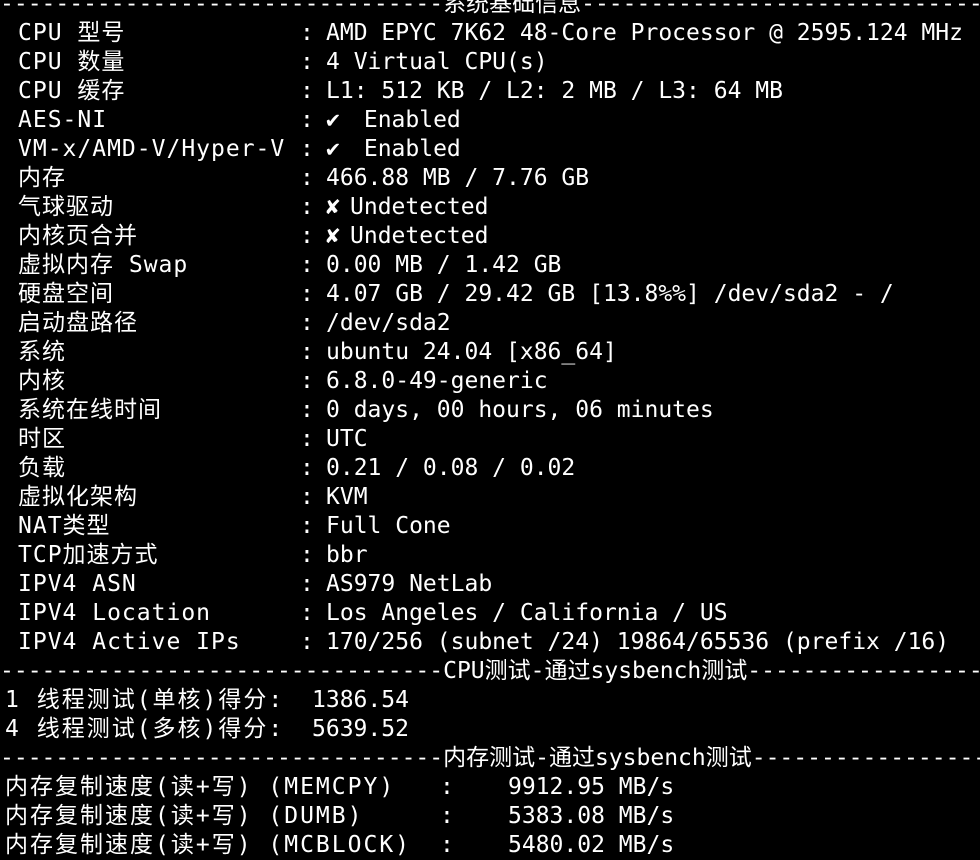 Image resolution: width=980 pixels, height=860 pixels. I want to click on info-row: 时区: UTC, so click(490, 439).